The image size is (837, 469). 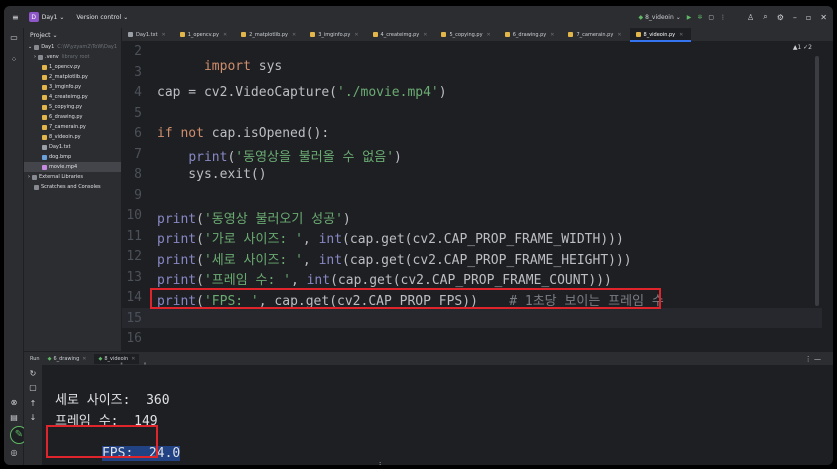 I want to click on scroll-down-icon: ↓, so click(x=33, y=418).